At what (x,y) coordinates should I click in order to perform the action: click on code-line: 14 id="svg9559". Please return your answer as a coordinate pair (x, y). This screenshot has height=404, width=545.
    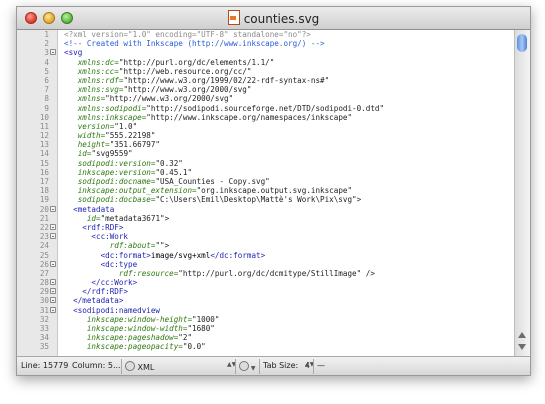
    Looking at the image, I should click on (266, 153).